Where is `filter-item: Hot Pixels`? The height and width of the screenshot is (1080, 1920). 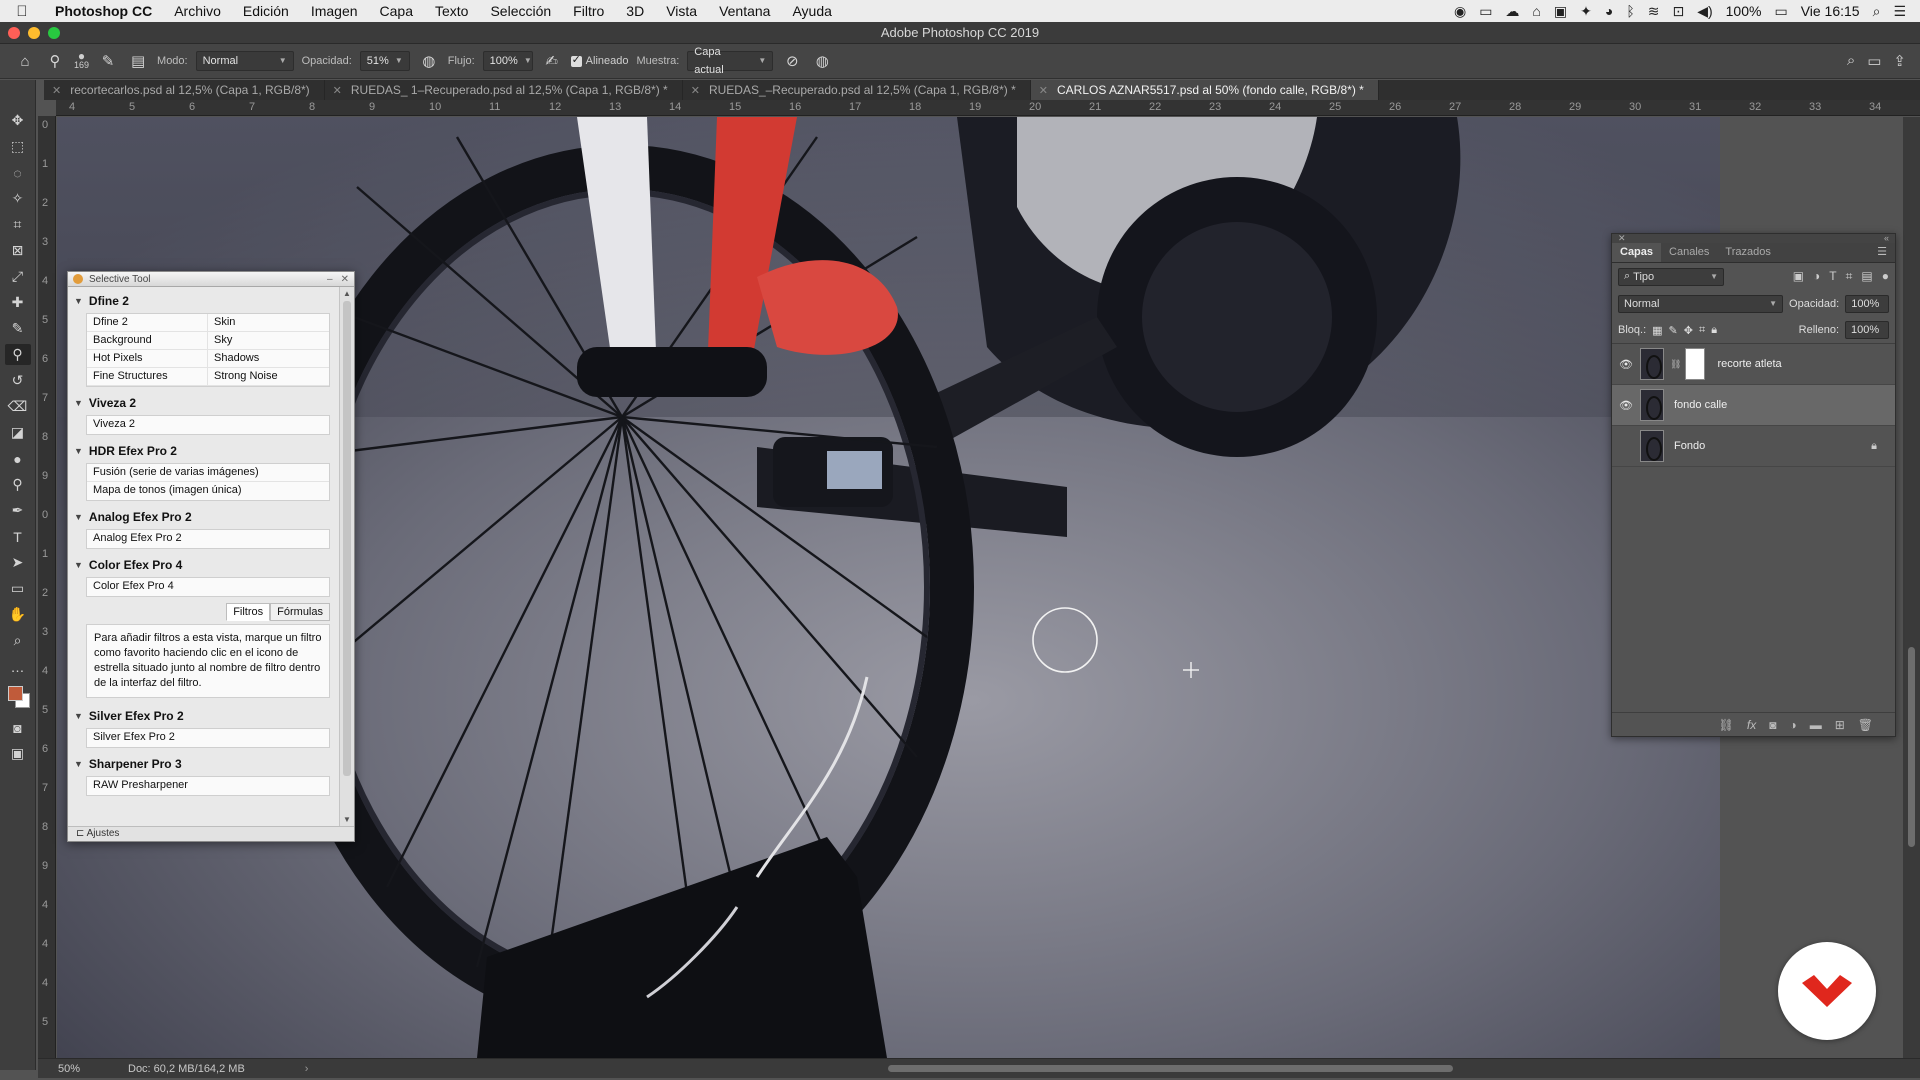
filter-item: Hot Pixels is located at coordinates (147, 359).